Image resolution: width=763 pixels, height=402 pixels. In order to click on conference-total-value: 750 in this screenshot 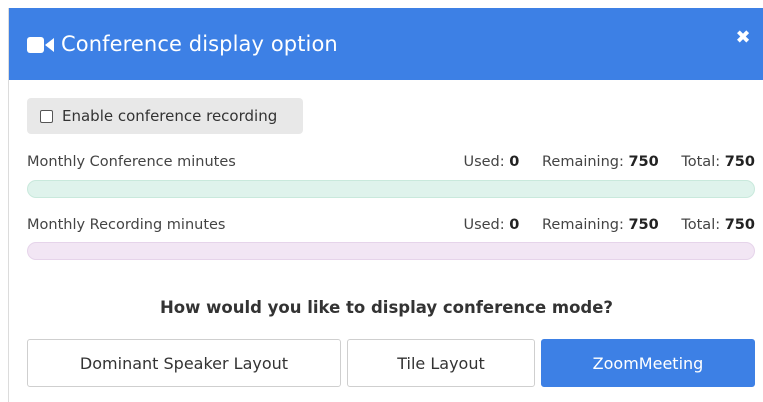, I will do `click(739, 162)`.